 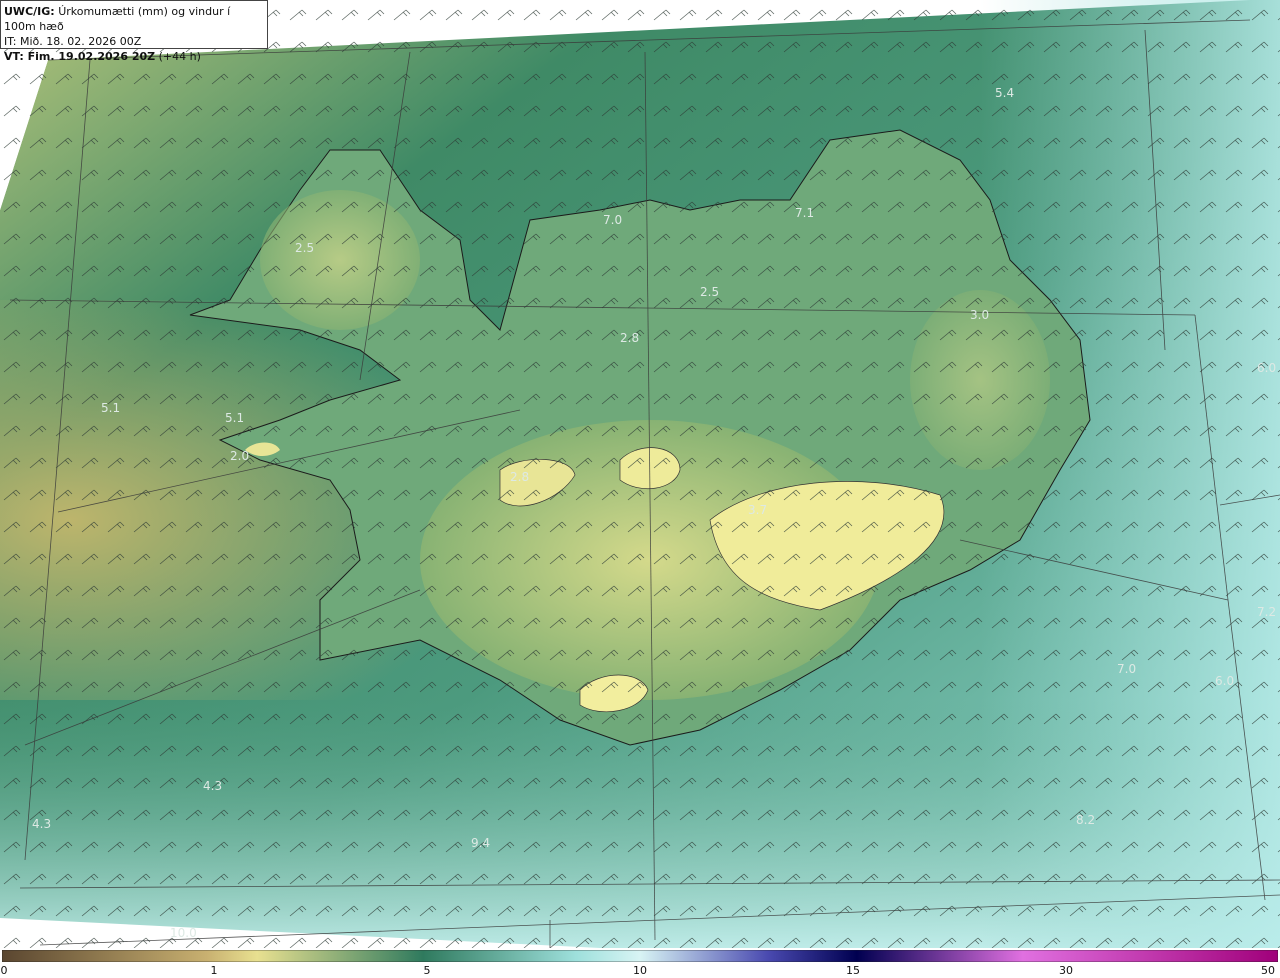 What do you see at coordinates (640, 956) in the screenshot?
I see `colorbar-strip` at bounding box center [640, 956].